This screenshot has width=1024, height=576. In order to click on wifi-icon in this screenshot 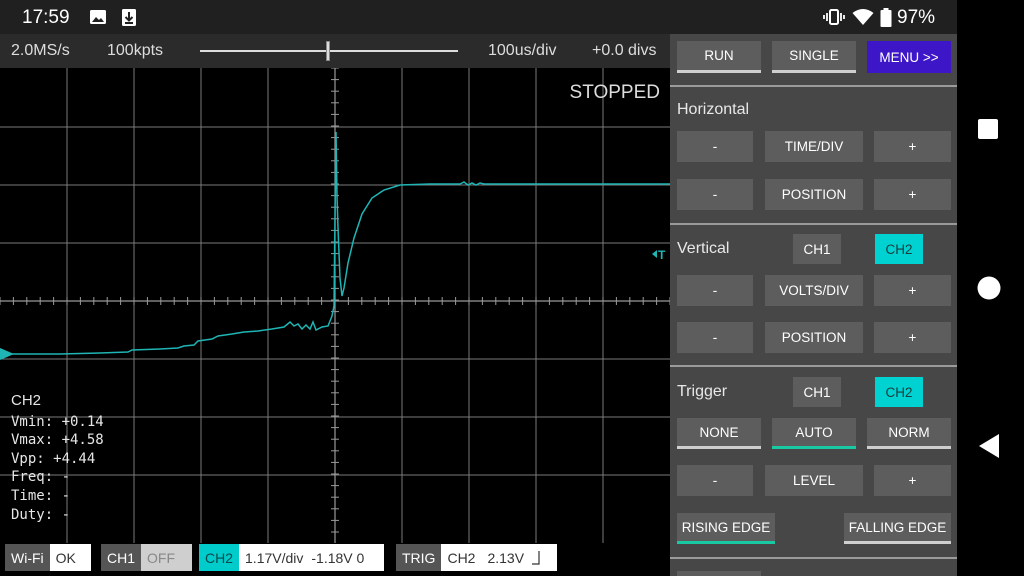, I will do `click(863, 17)`.